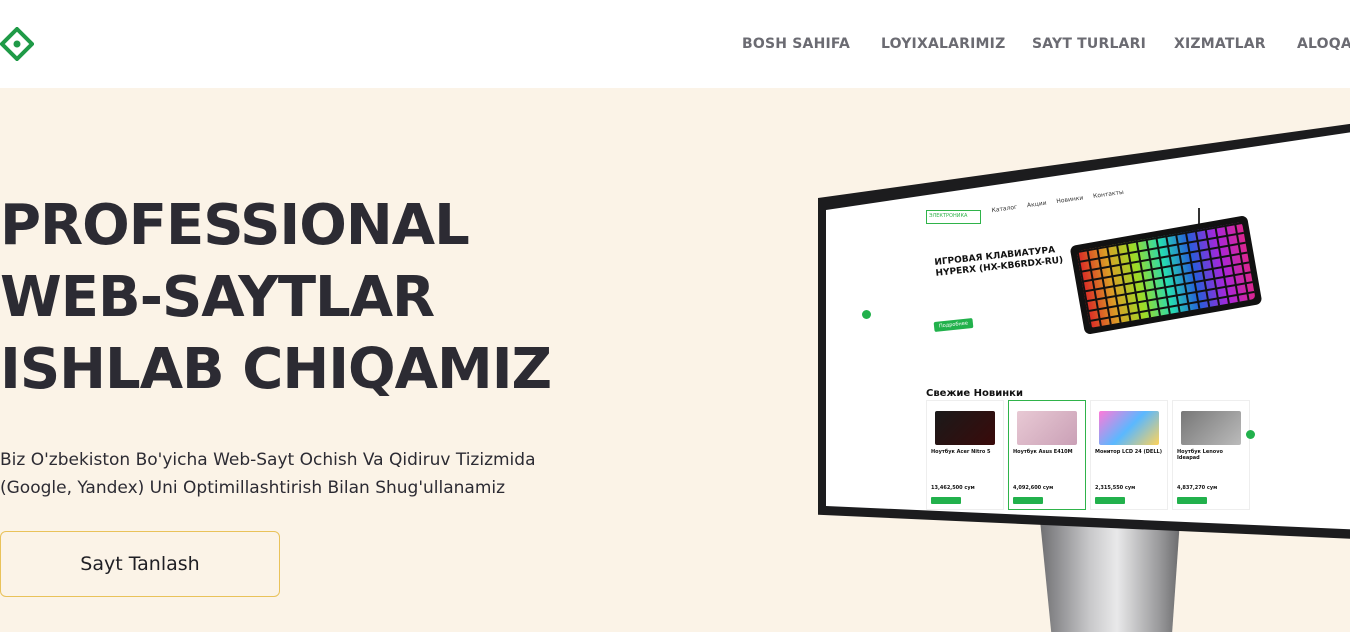  Describe the element at coordinates (1250, 434) in the screenshot. I see `mockup-products-next-icon` at that location.